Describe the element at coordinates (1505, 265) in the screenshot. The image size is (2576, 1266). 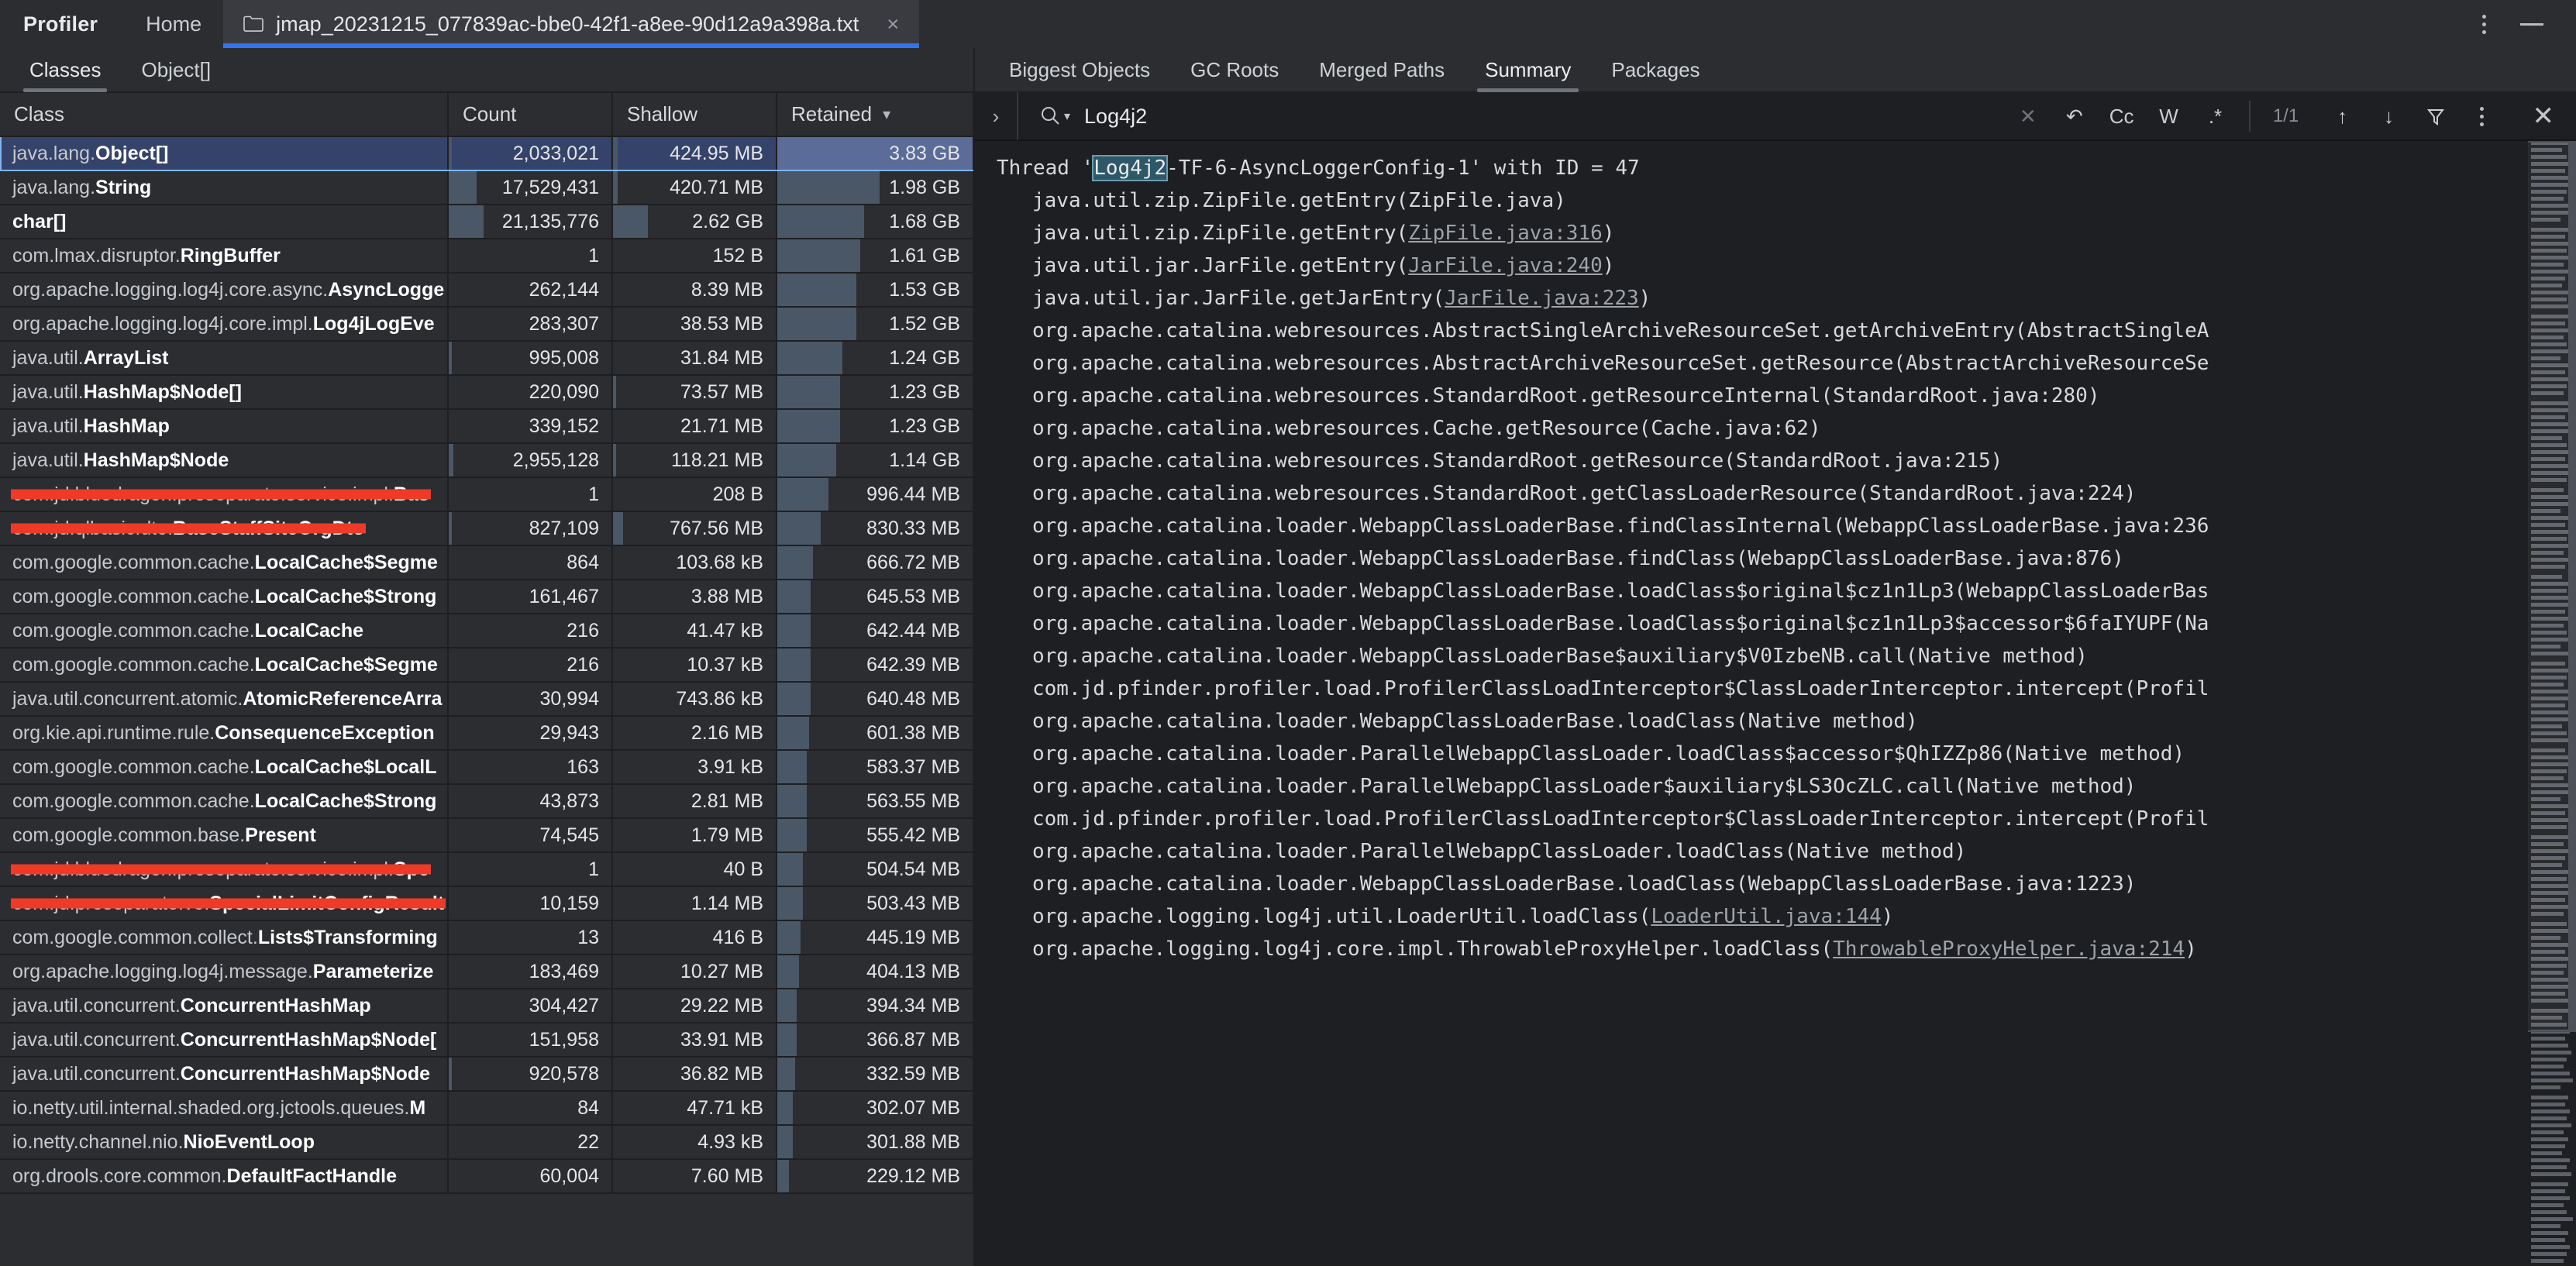
I see `source-link: JarFile.java:240` at that location.